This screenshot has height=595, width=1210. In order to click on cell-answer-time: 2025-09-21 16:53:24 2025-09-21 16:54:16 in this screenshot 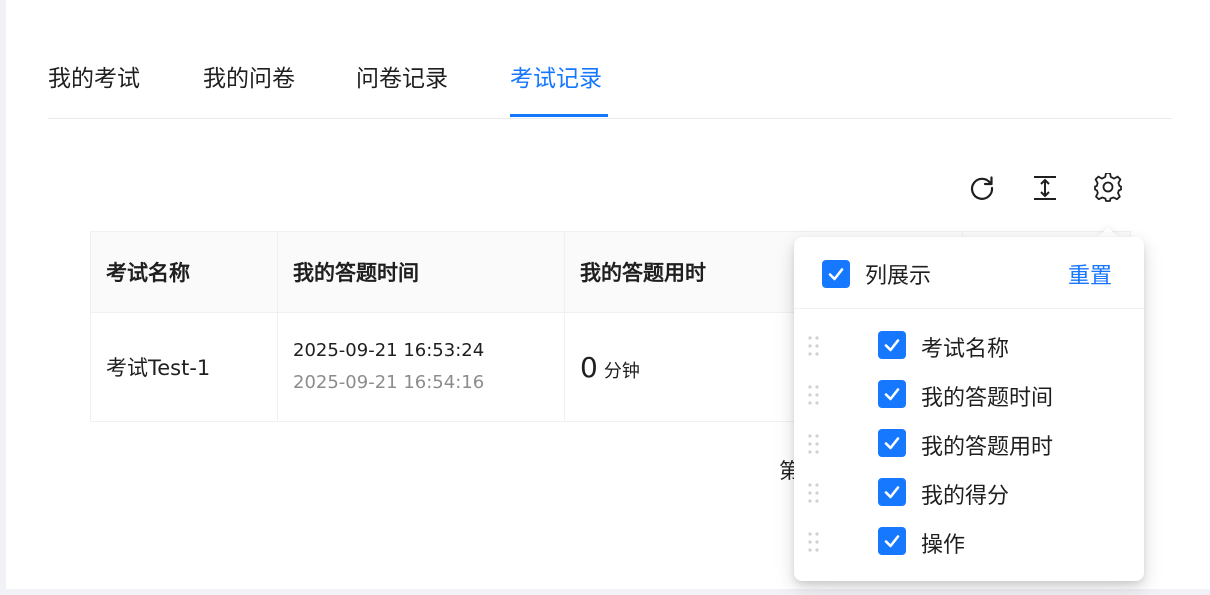, I will do `click(421, 367)`.